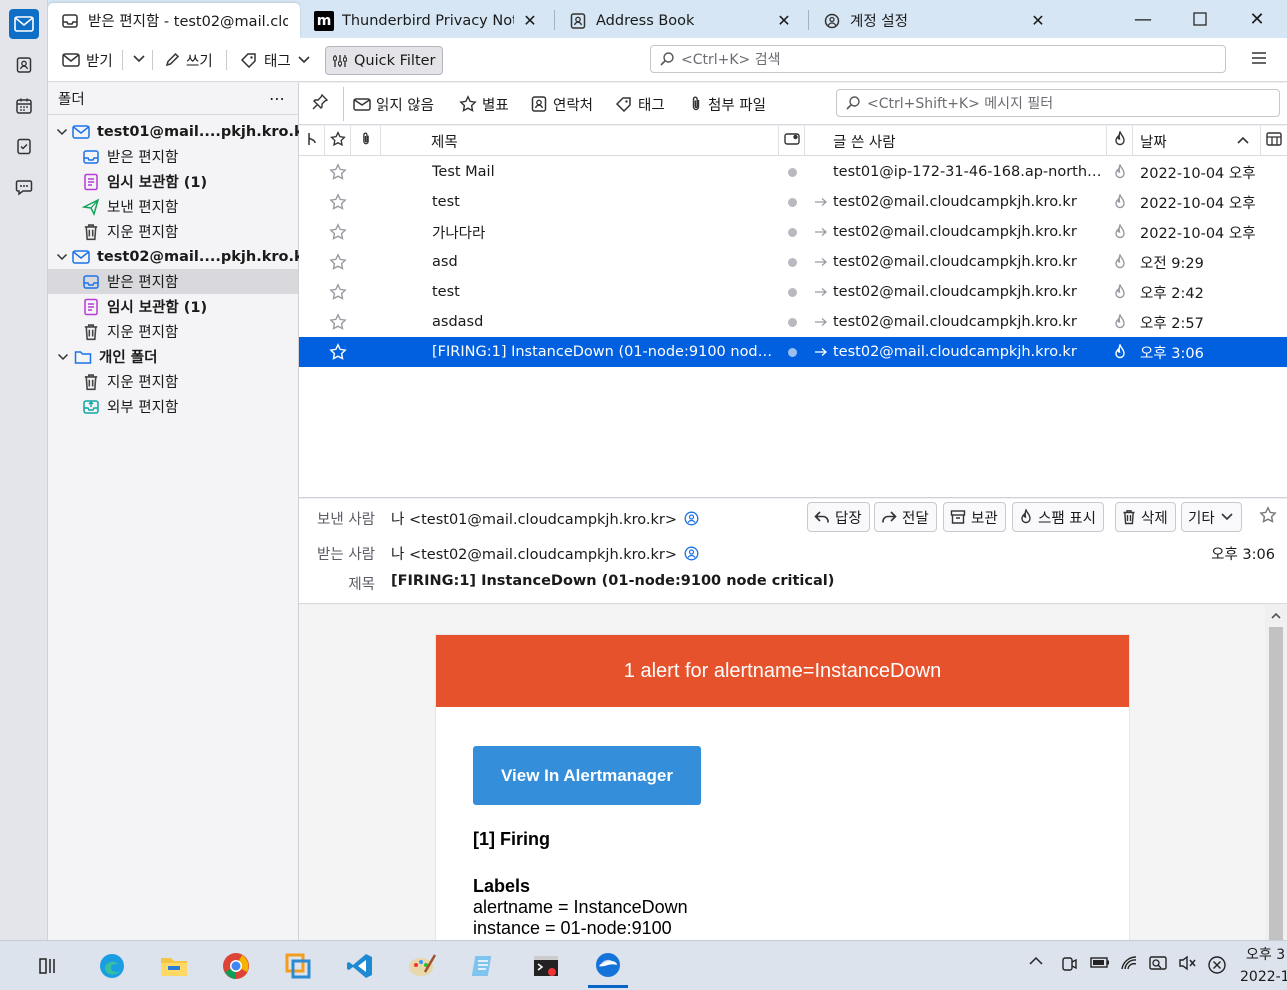  I want to click on folder-tree-item: 보낸 편지함, so click(173, 206).